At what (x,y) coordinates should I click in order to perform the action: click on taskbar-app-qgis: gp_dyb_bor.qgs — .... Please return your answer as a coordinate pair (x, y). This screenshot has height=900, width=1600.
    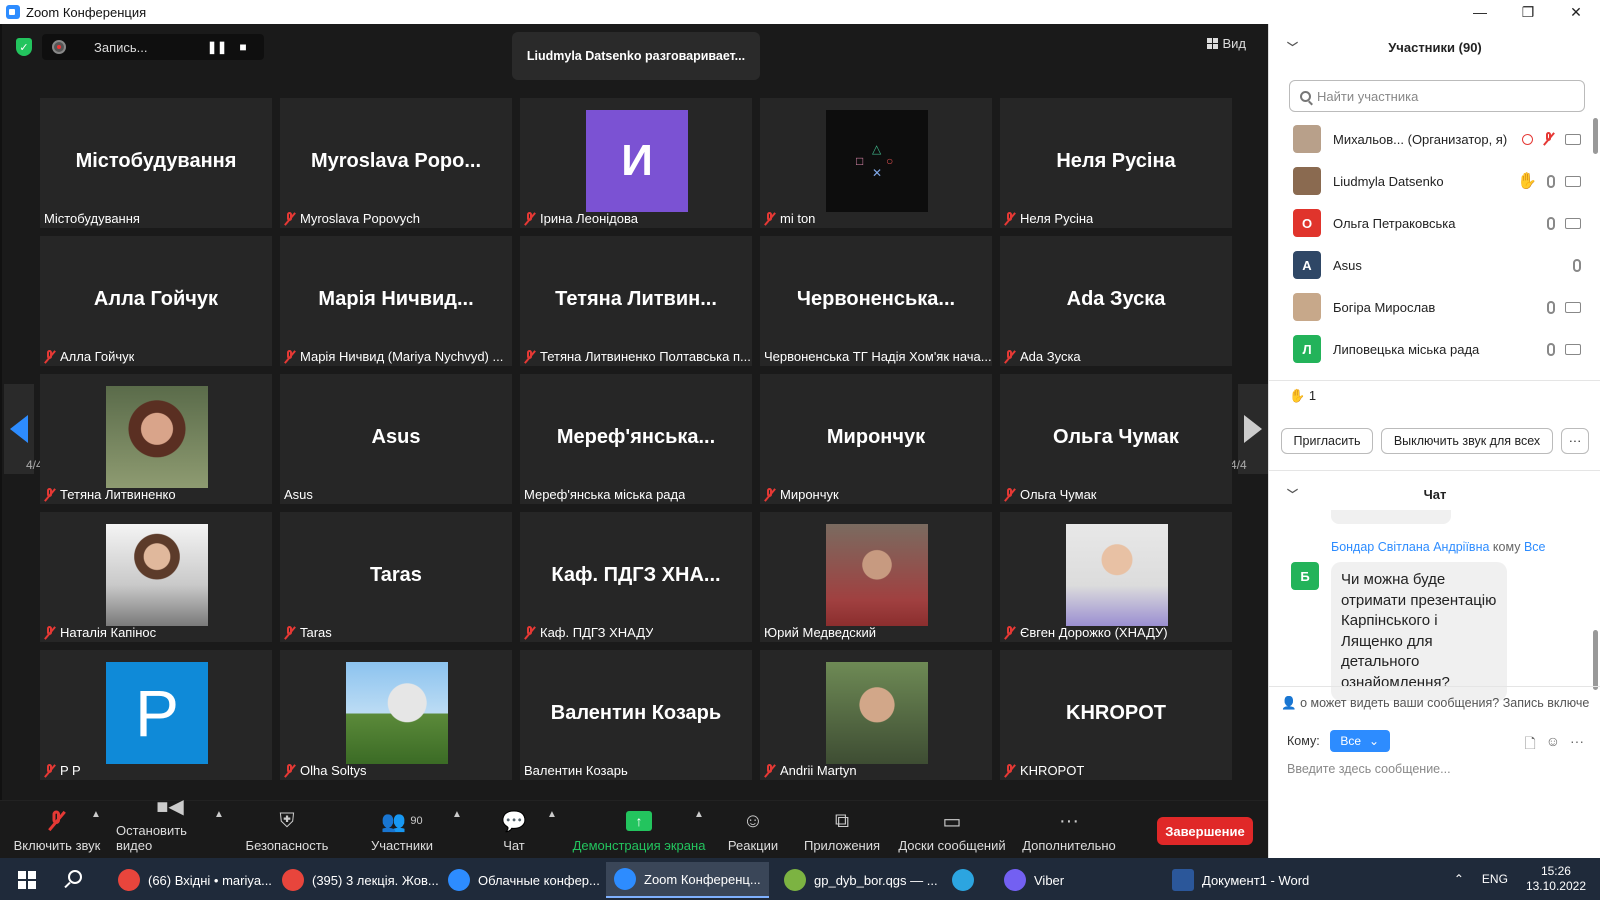
    Looking at the image, I should click on (861, 880).